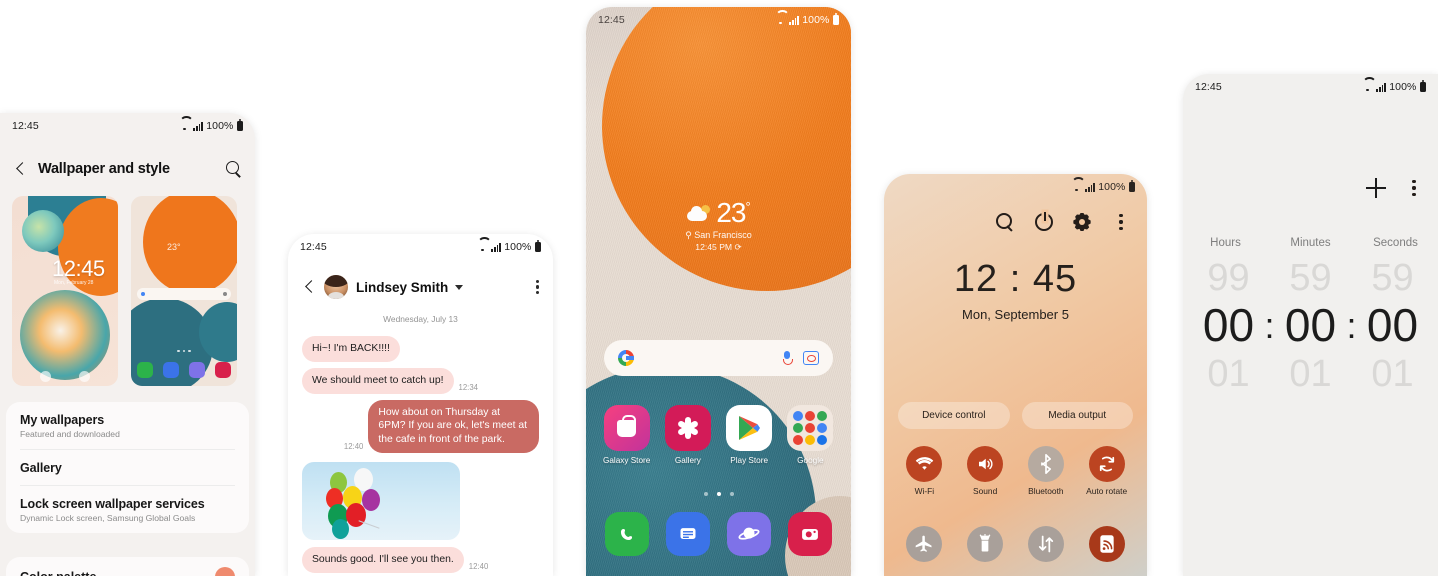 The width and height of the screenshot is (1438, 576). What do you see at coordinates (794, 20) in the screenshot?
I see `signal-icon` at bounding box center [794, 20].